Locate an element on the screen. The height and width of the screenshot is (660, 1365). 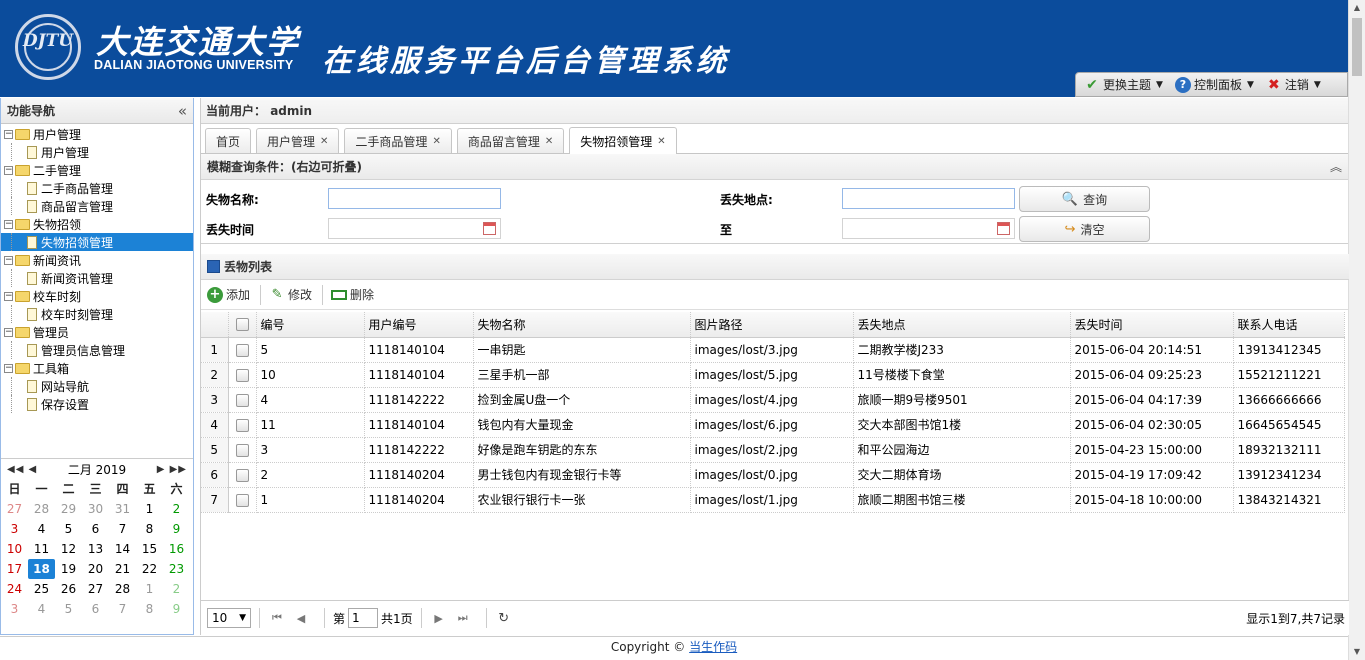
calendar-day: 15 is located at coordinates (149, 549).